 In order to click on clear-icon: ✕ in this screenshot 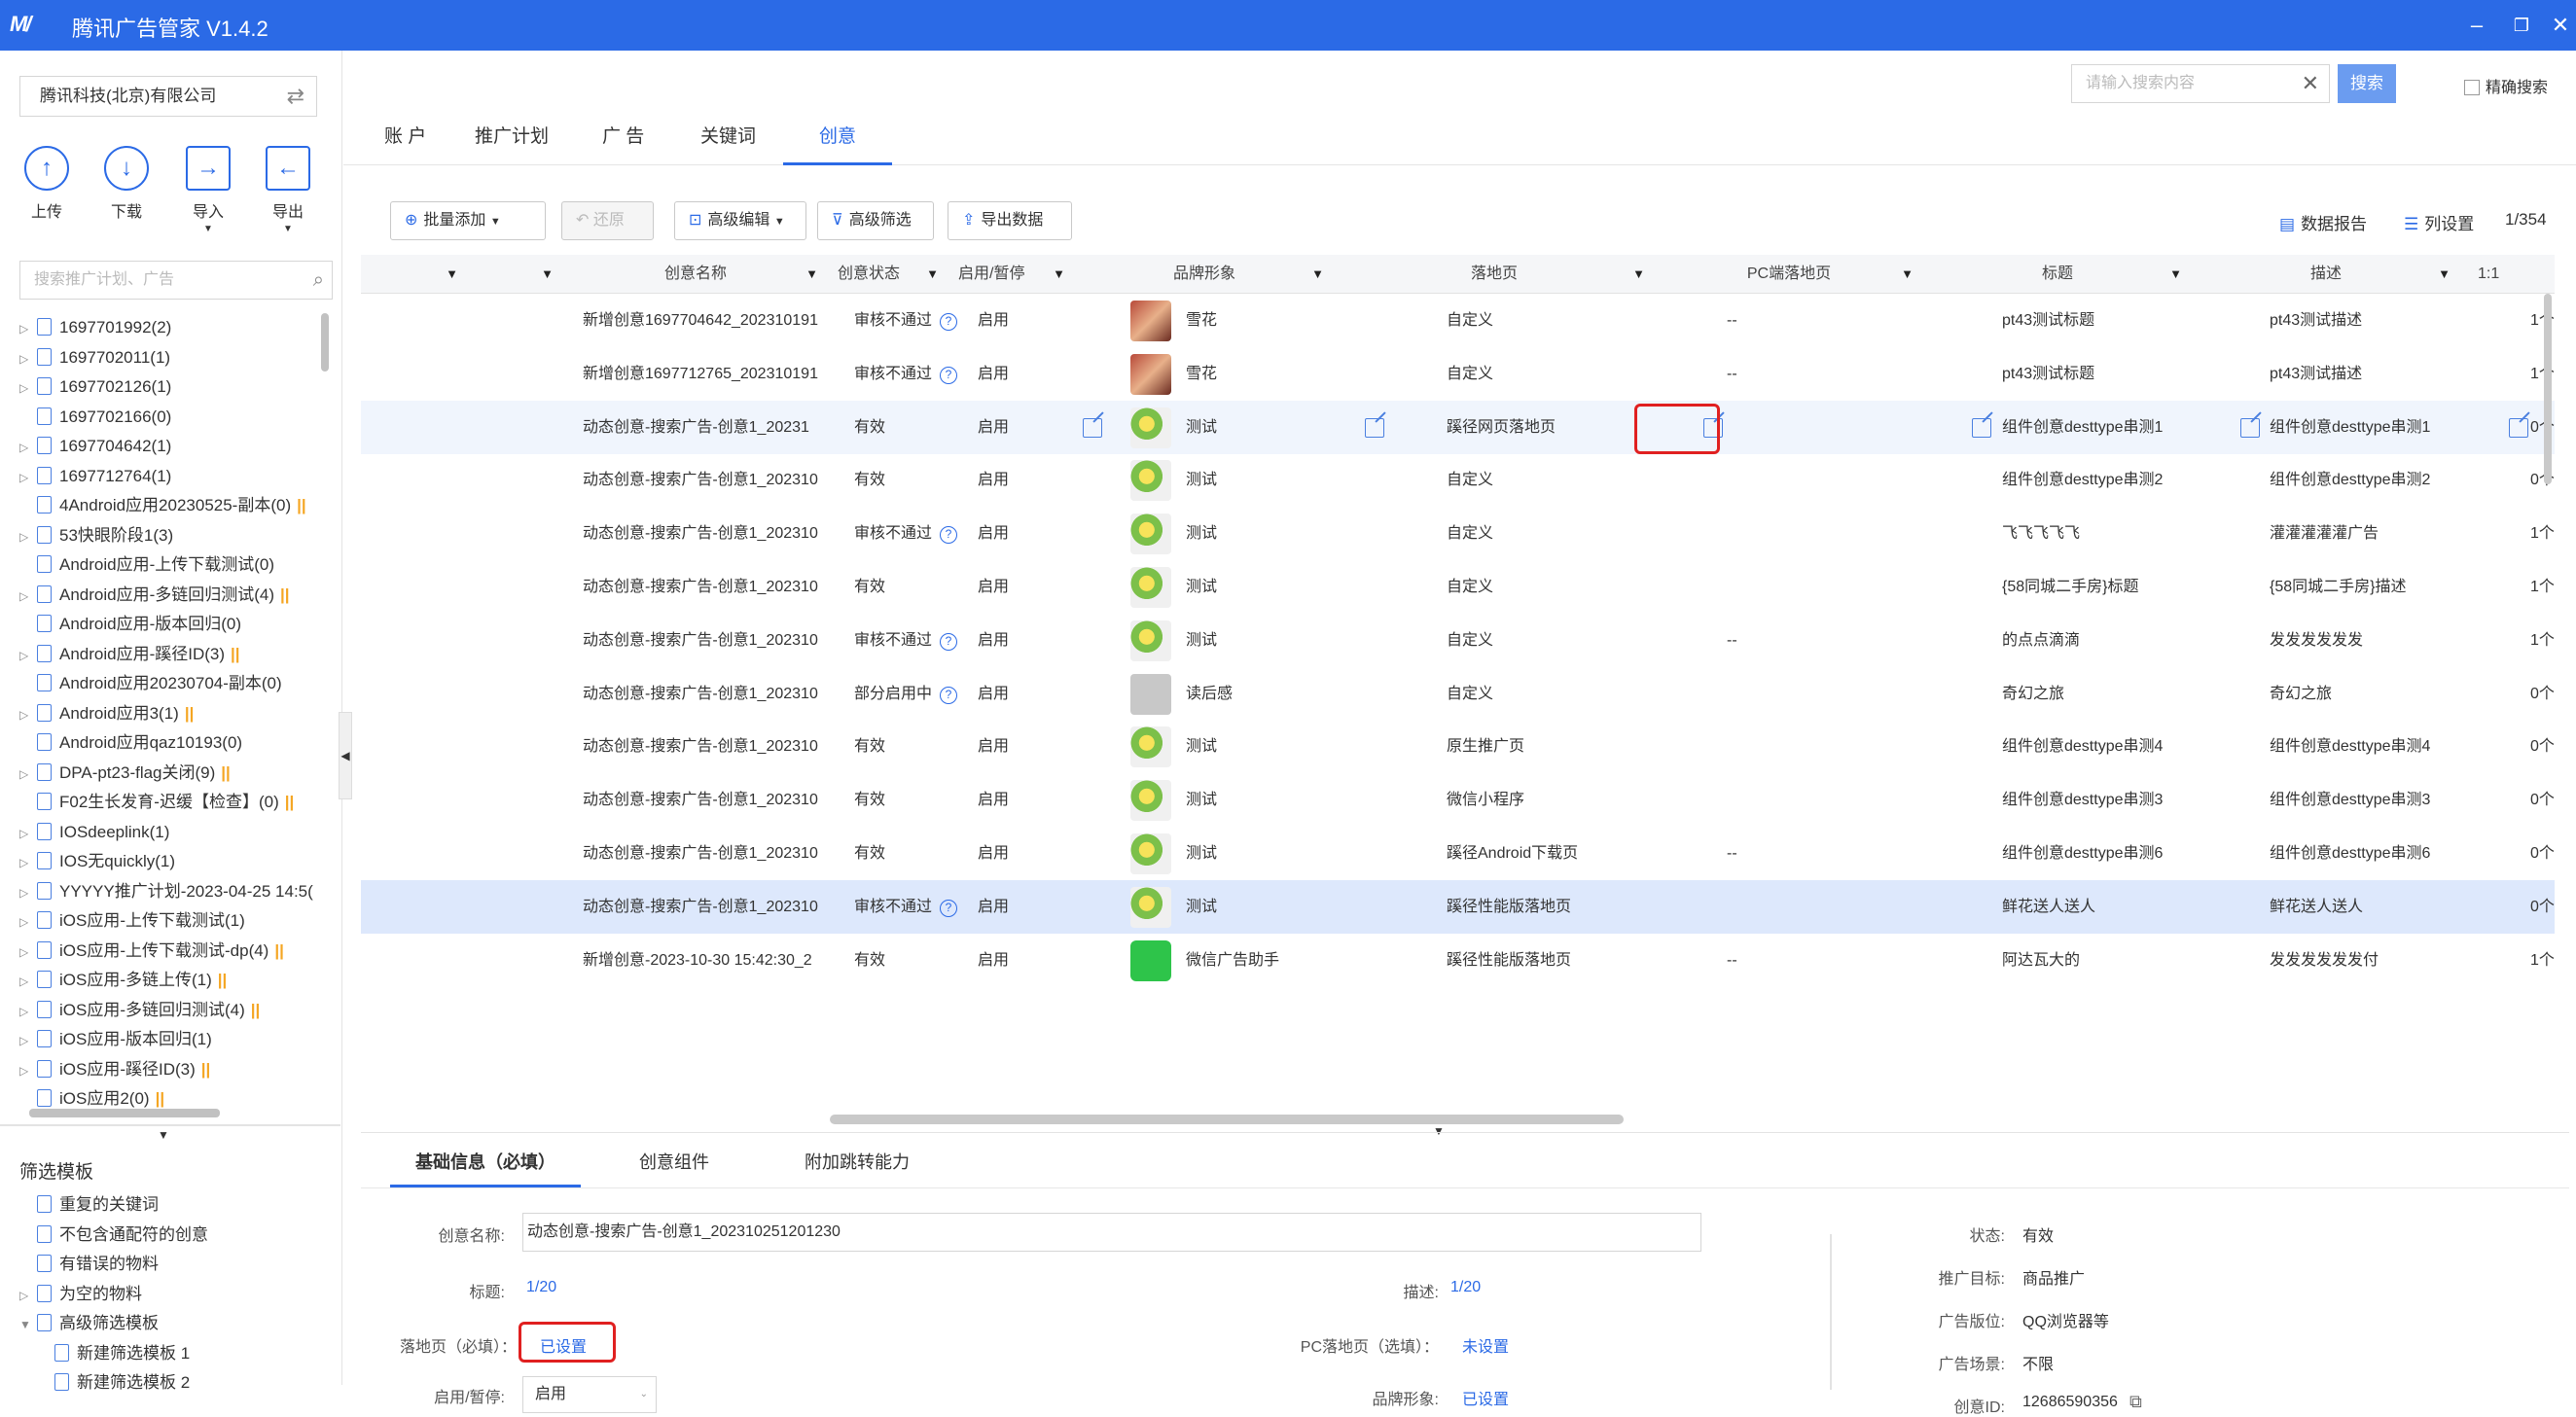, I will do `click(2310, 83)`.